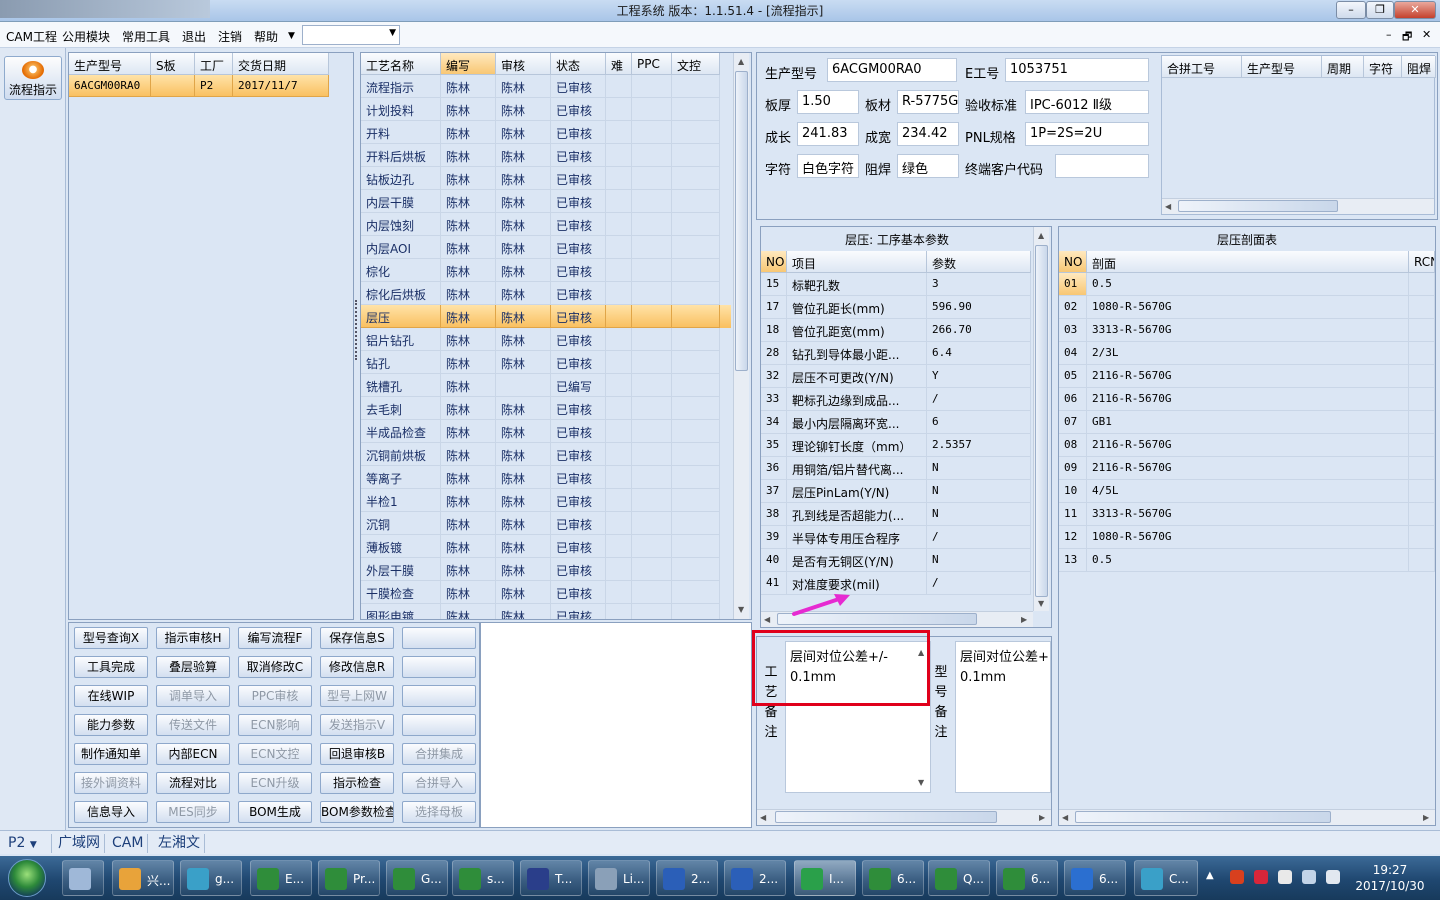 This screenshot has height=900, width=1440. I want to click on process-scroll-thumb, so click(741, 221).